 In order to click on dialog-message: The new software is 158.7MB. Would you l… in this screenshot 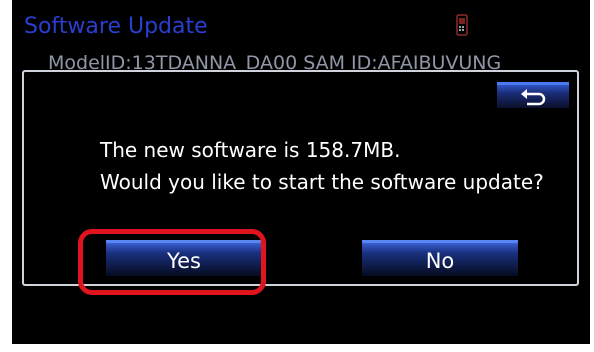, I will do `click(322, 166)`.